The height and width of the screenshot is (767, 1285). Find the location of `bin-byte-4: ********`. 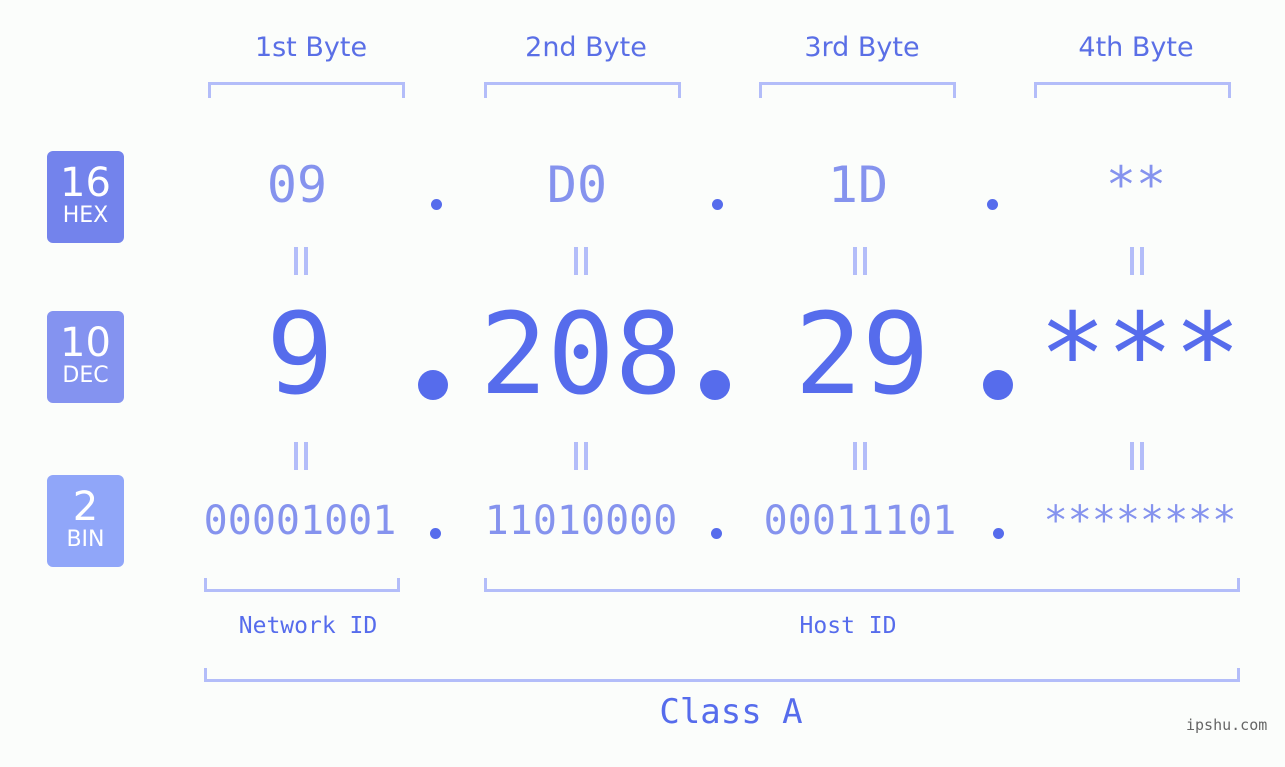

bin-byte-4: ******** is located at coordinates (1140, 521).